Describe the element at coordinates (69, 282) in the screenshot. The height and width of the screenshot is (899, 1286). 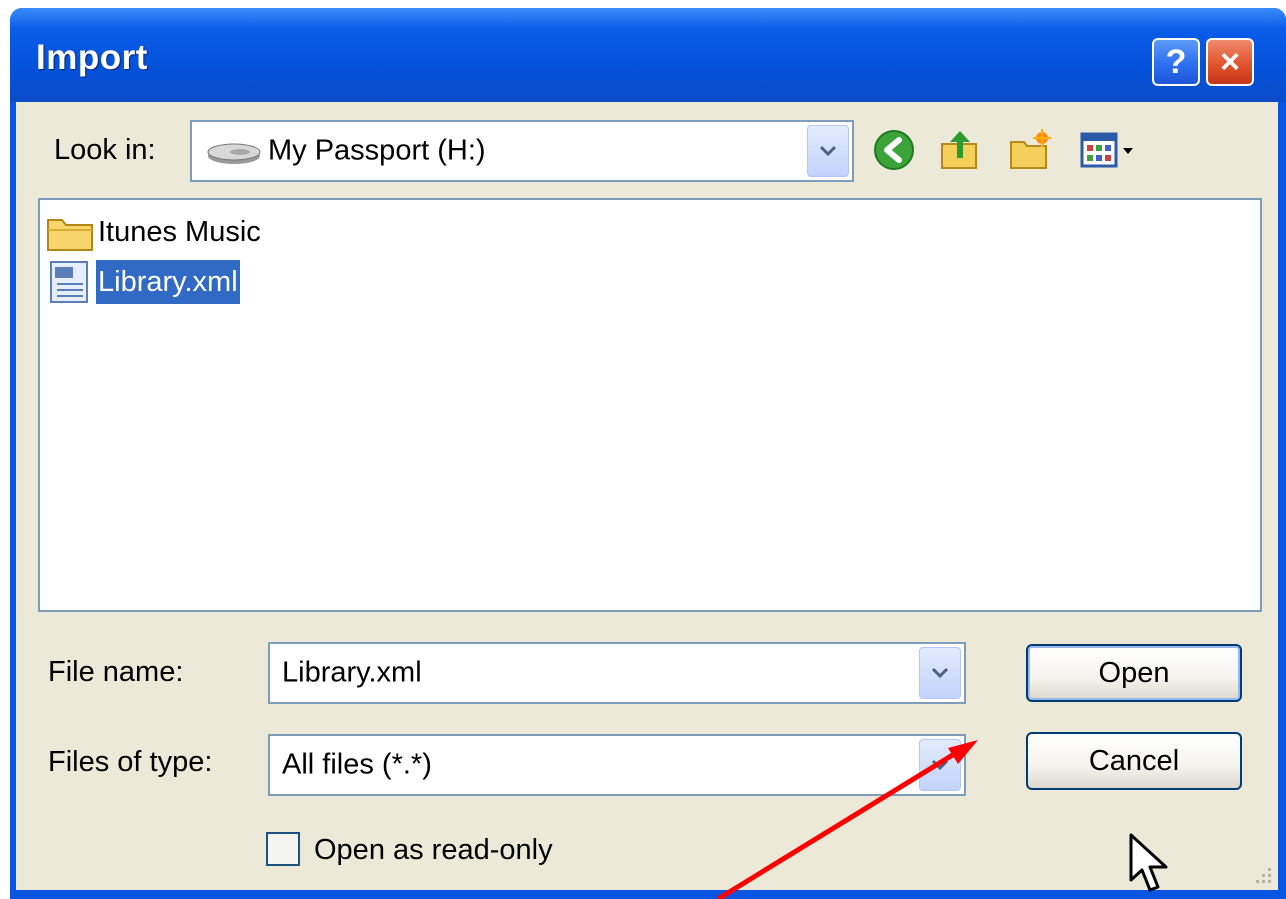
I see `xml-file-icon` at that location.